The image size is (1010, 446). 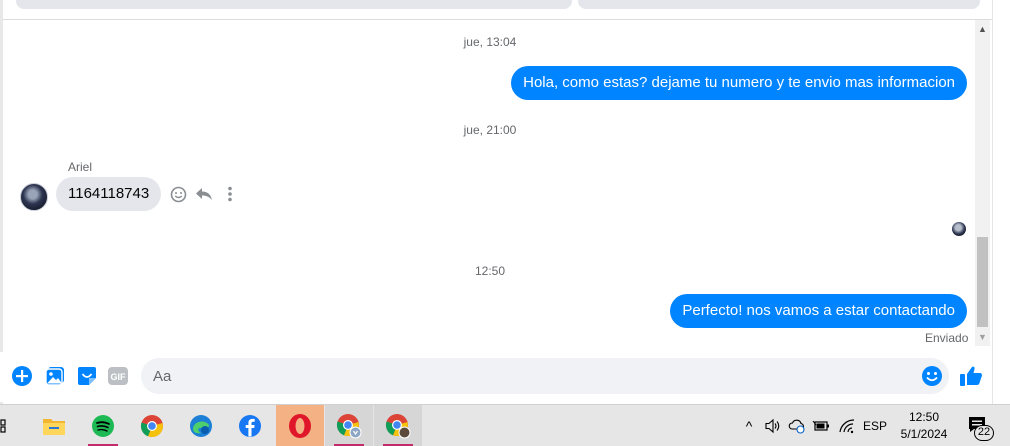 What do you see at coordinates (932, 376) in the screenshot?
I see `emoji-icon` at bounding box center [932, 376].